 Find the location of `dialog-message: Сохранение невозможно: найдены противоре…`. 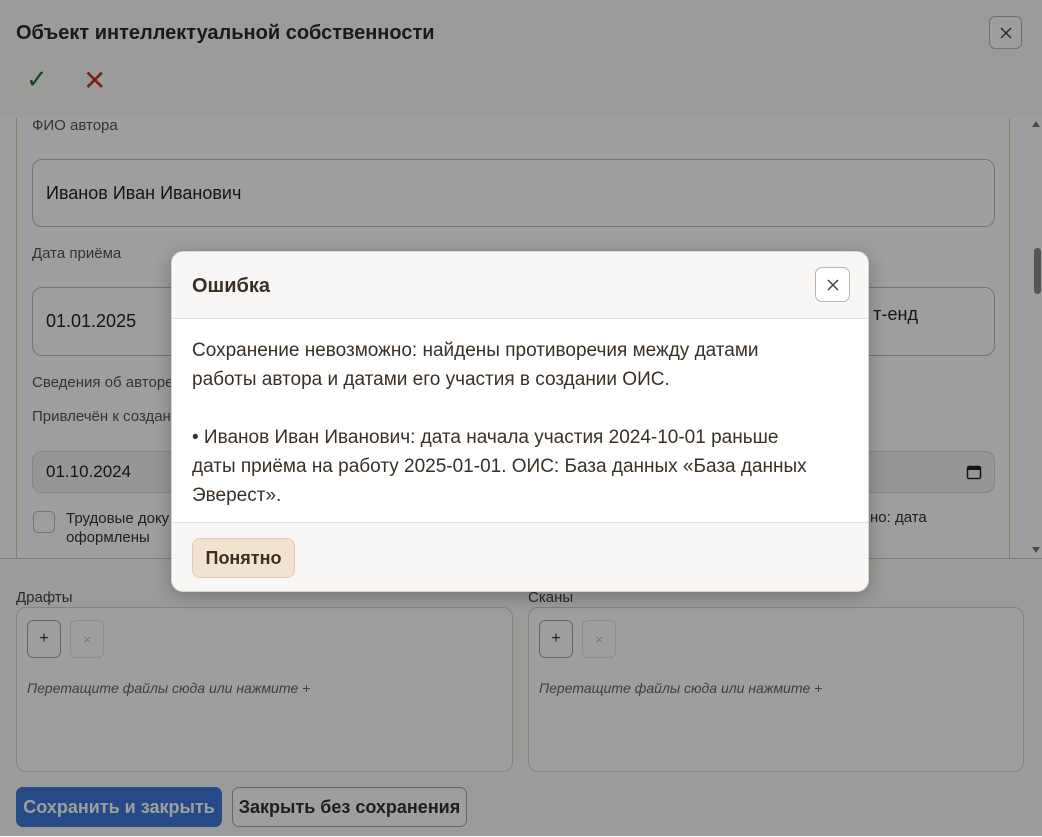

dialog-message: Сохранение невозможно: найдены противоре… is located at coordinates (522, 423).